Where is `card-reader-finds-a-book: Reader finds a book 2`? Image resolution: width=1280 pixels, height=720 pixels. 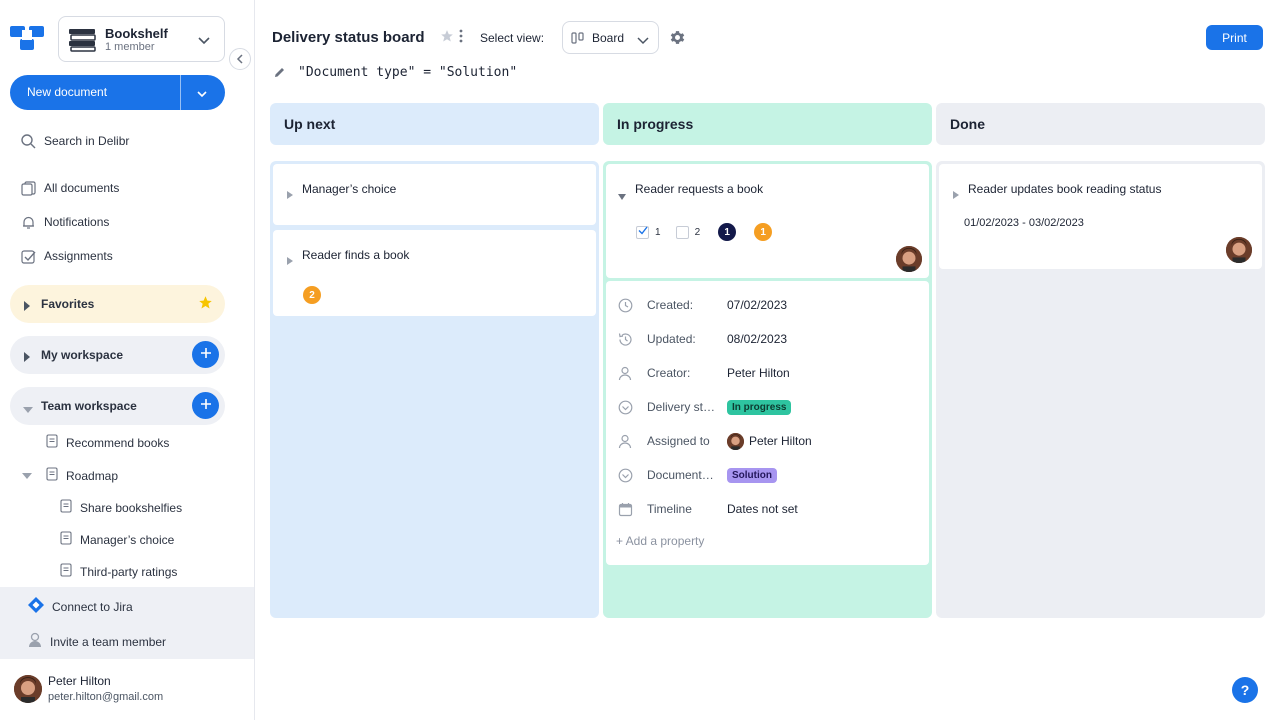
card-reader-finds-a-book: Reader finds a book 2 is located at coordinates (434, 273).